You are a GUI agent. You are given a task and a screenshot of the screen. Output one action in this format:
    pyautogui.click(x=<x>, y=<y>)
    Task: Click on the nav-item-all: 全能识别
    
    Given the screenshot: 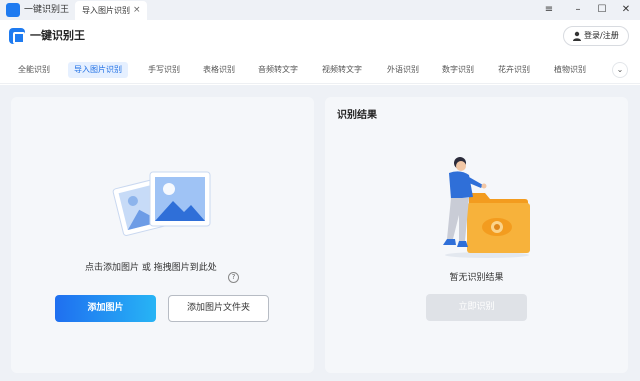 What is the action you would take?
    pyautogui.click(x=34, y=70)
    